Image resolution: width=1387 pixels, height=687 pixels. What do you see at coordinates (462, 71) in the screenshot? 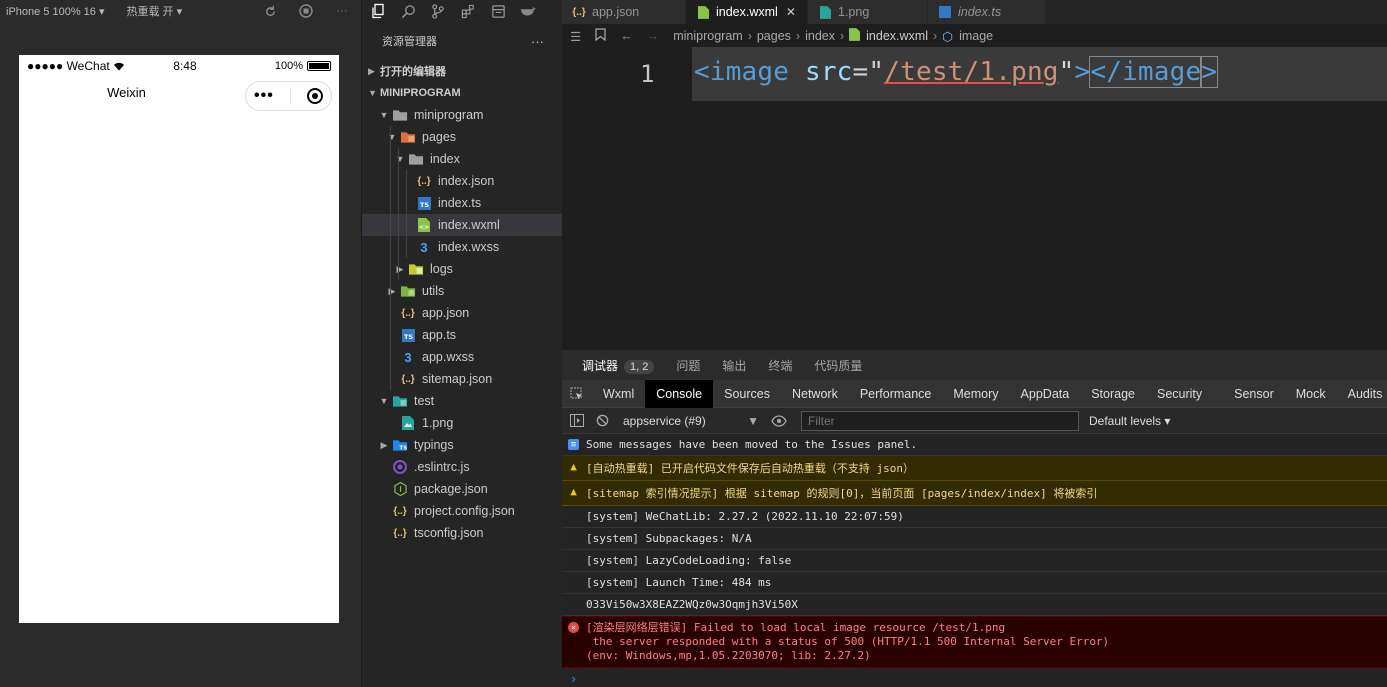
I see `open-editors-section: ▶ 打开的编辑器` at bounding box center [462, 71].